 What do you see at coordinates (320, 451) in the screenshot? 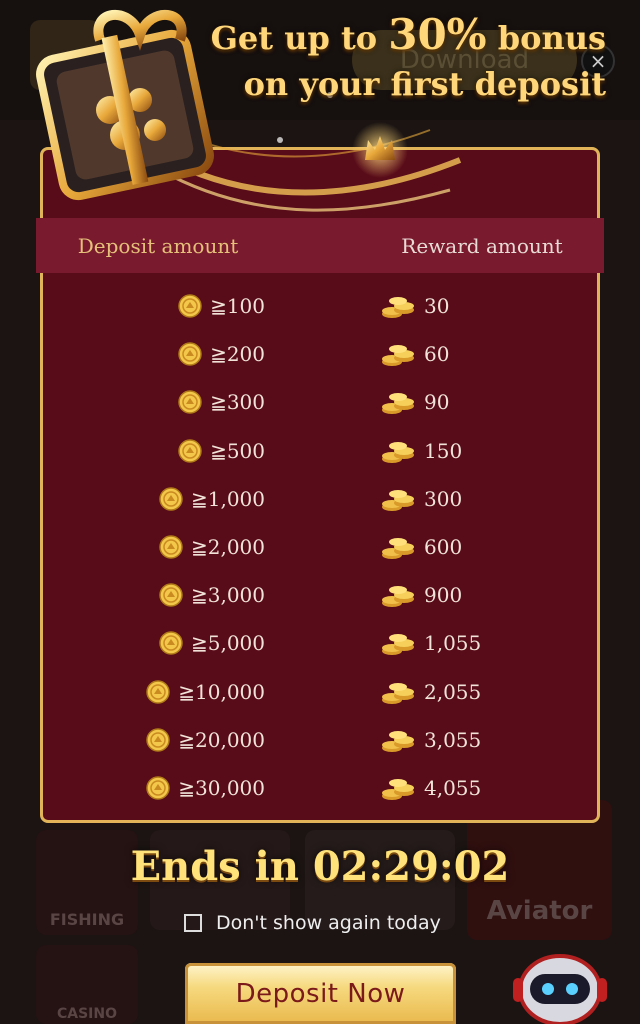
I see `table-row: ≧500 150` at bounding box center [320, 451].